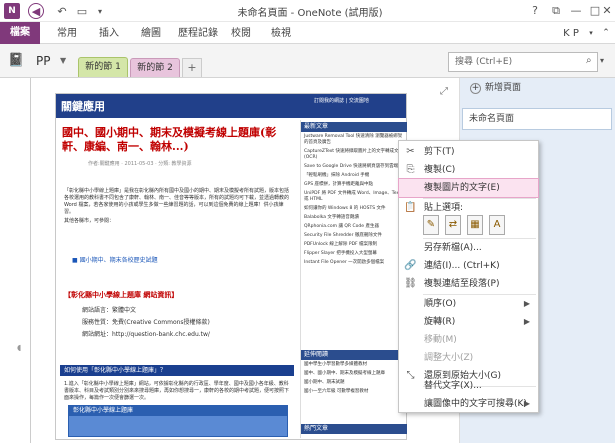 This screenshot has height=443, width=615. Describe the element at coordinates (178, 411) in the screenshot. I see `web-screenshot-title: 彰化縣中小學線上題庫` at that location.